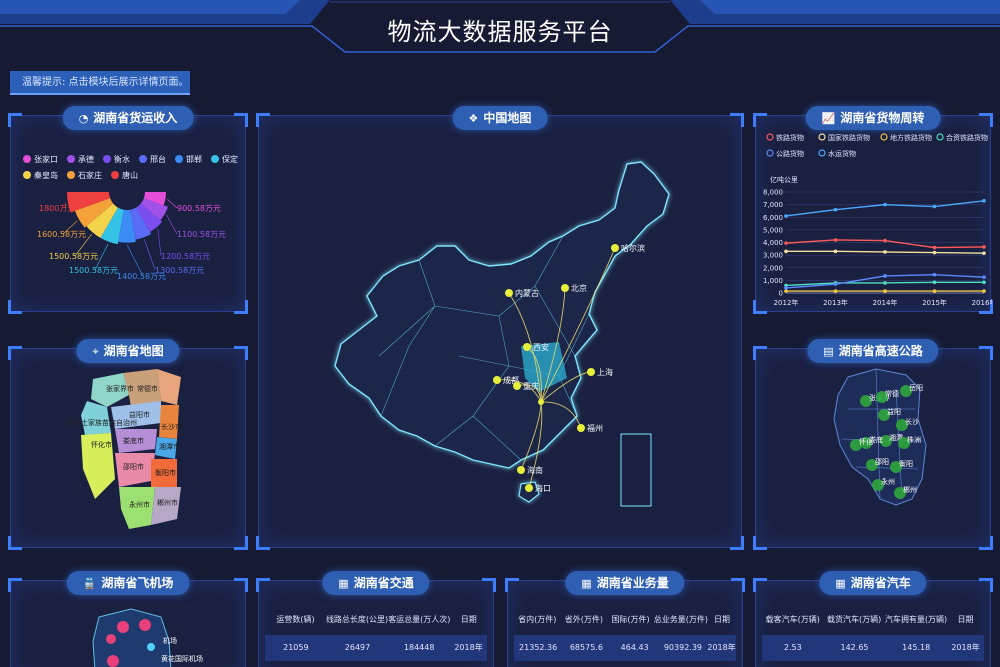 Image resolution: width=1000 pixels, height=667 pixels. I want to click on table-cell: 145.18, so click(916, 647).